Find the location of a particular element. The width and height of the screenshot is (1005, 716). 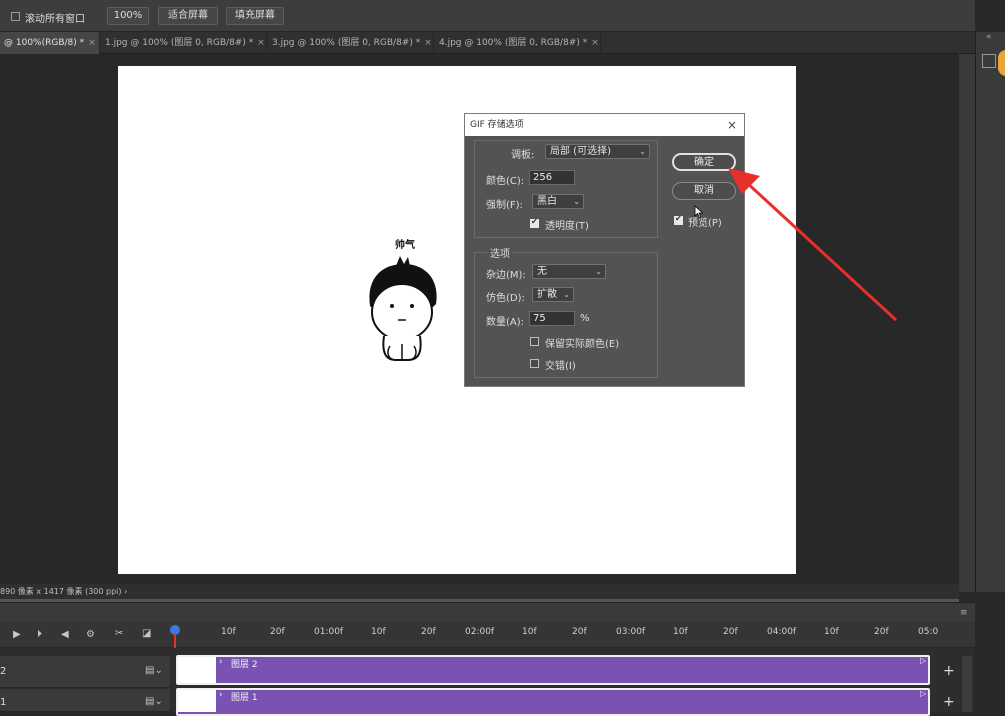

ruler-tick: 04:00f is located at coordinates (782, 632).